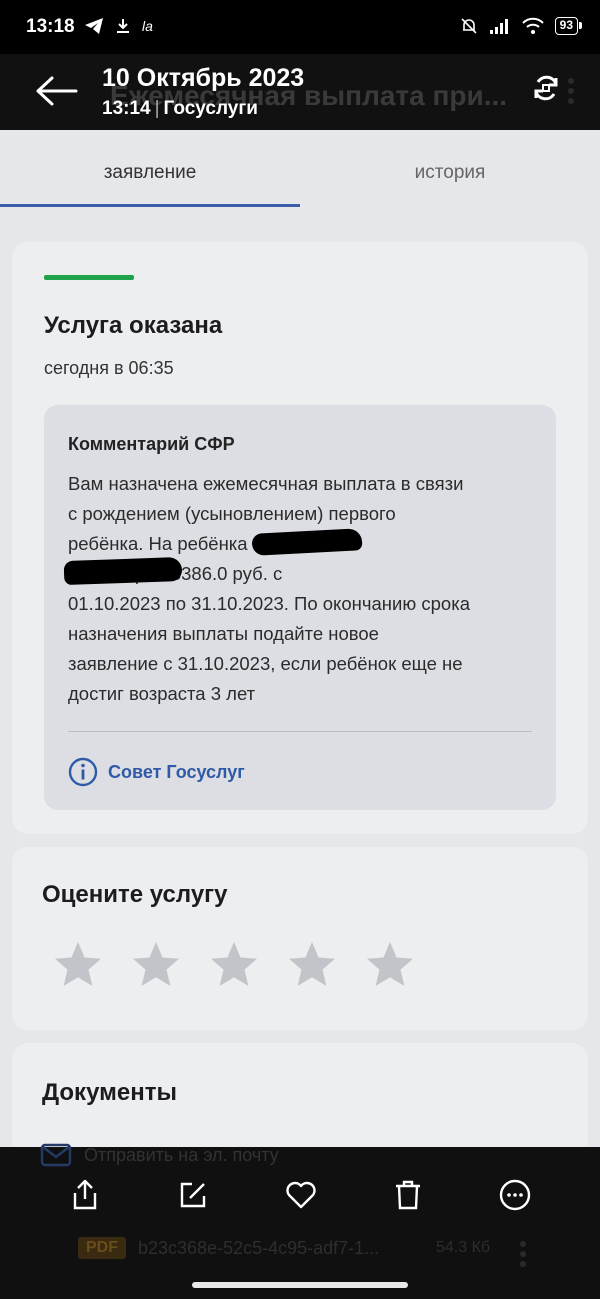 This screenshot has width=600, height=1299. What do you see at coordinates (89, 277) in the screenshot?
I see `status-indicator-bar` at bounding box center [89, 277].